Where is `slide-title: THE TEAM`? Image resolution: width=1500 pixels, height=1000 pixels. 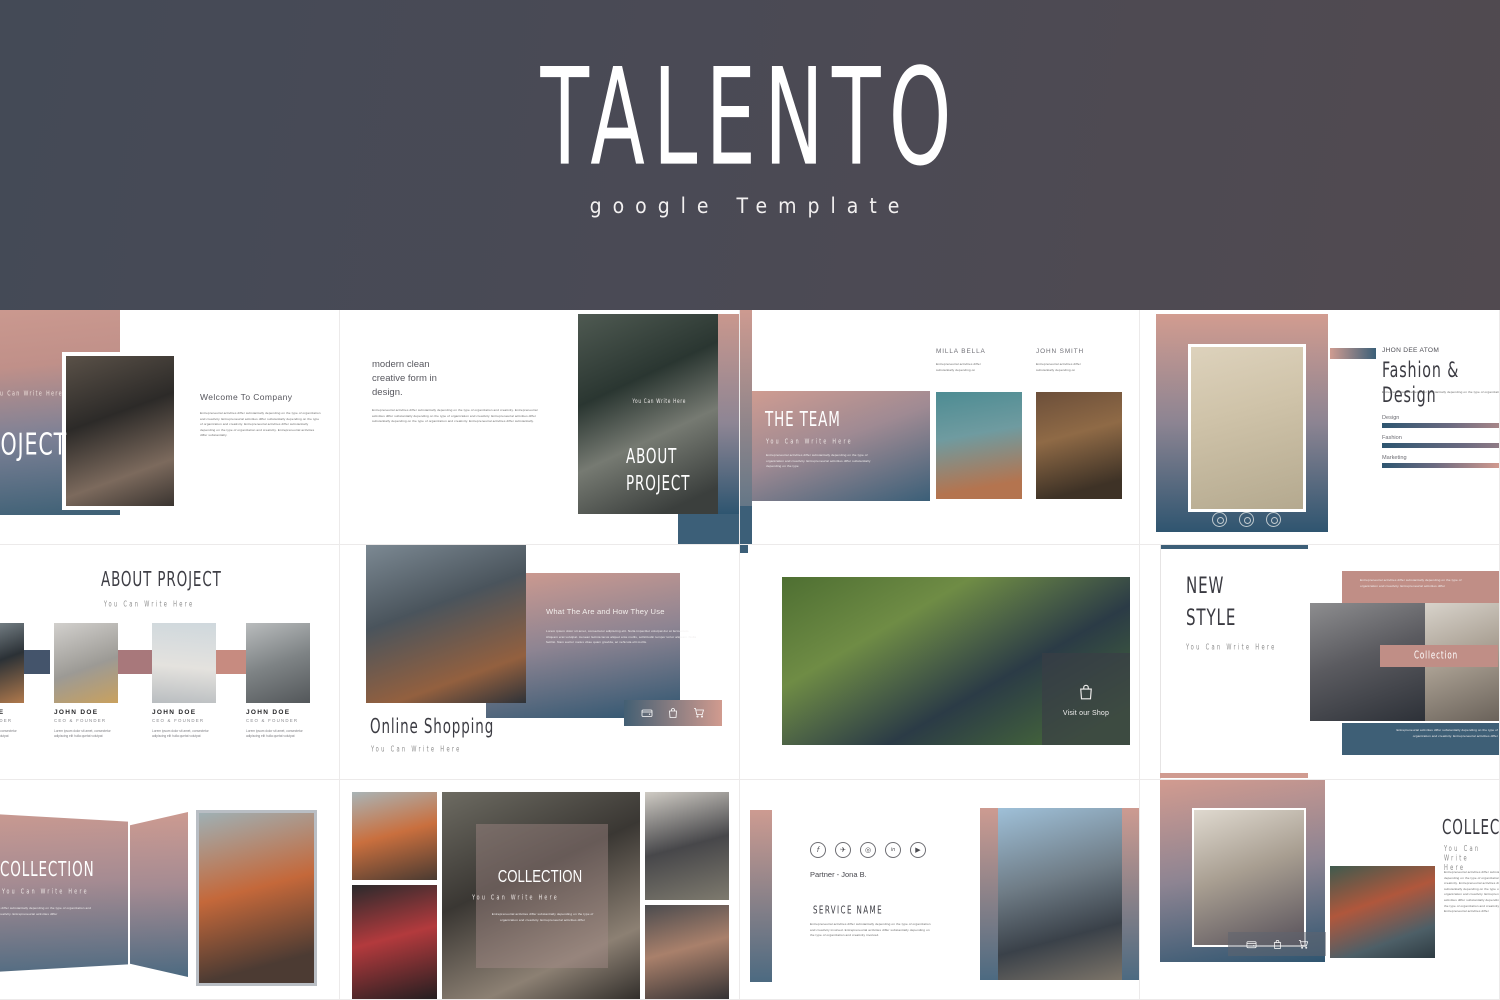
slide-title: THE TEAM is located at coordinates (803, 420).